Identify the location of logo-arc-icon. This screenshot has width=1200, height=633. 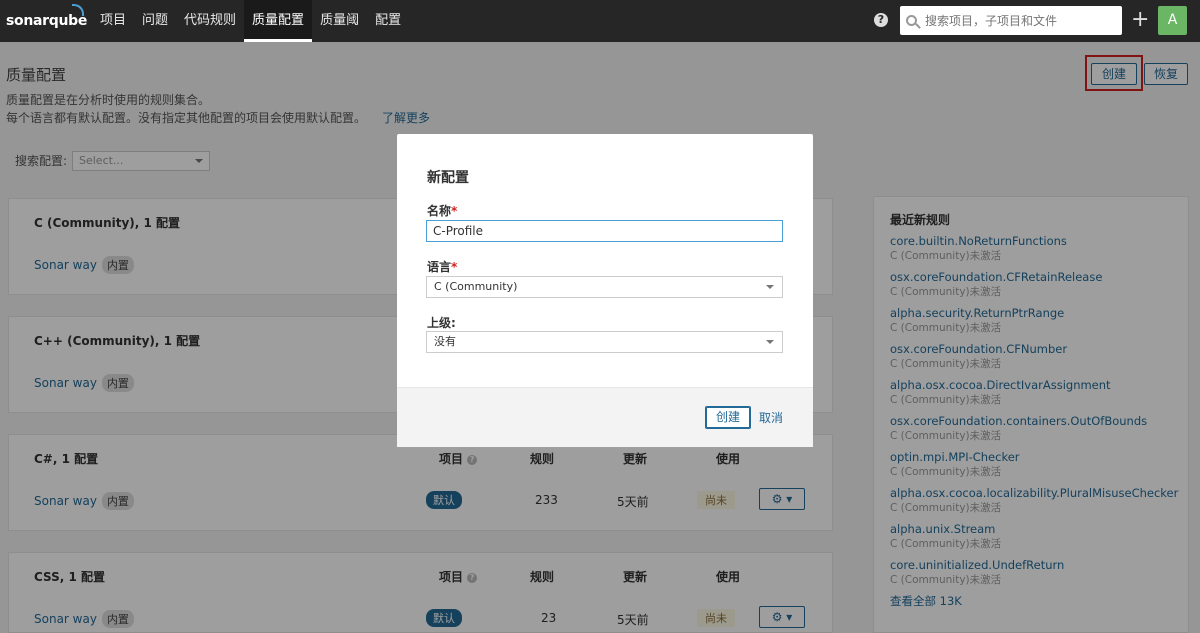
(78, 10).